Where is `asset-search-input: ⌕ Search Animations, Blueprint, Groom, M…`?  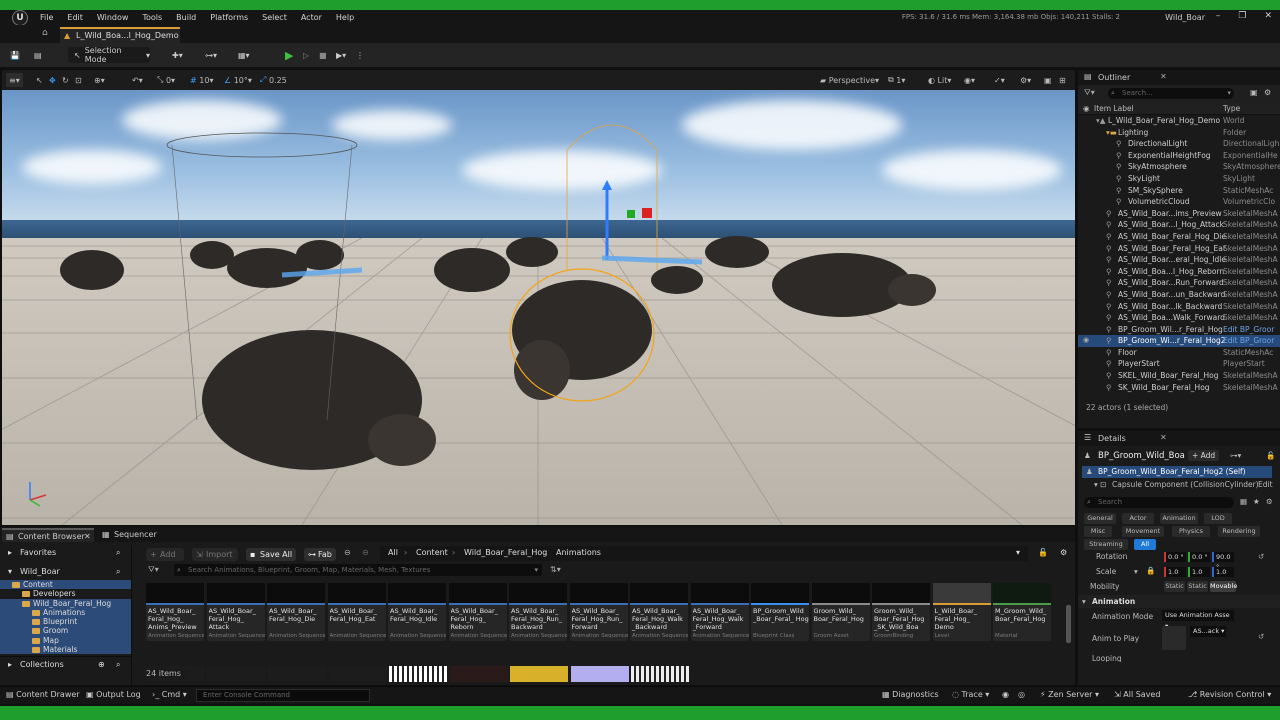 asset-search-input: ⌕ Search Animations, Blueprint, Groom, M… is located at coordinates (358, 570).